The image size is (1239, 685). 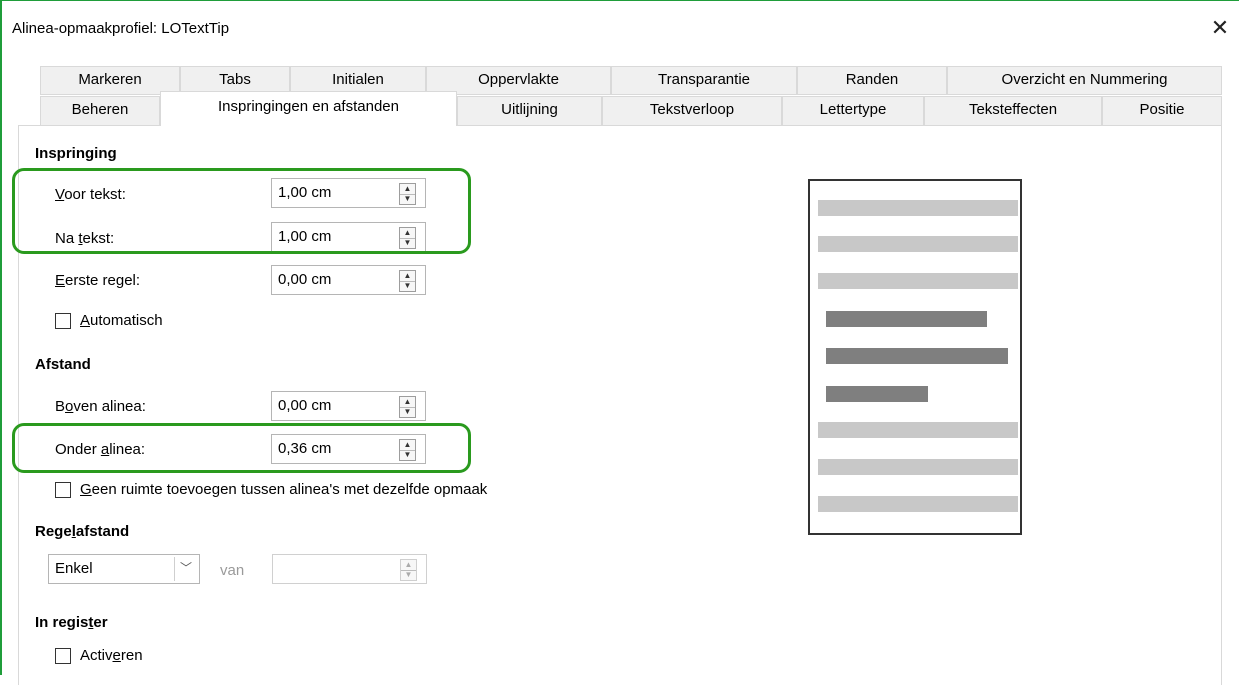 What do you see at coordinates (71, 622) in the screenshot?
I see `register-heading: In register` at bounding box center [71, 622].